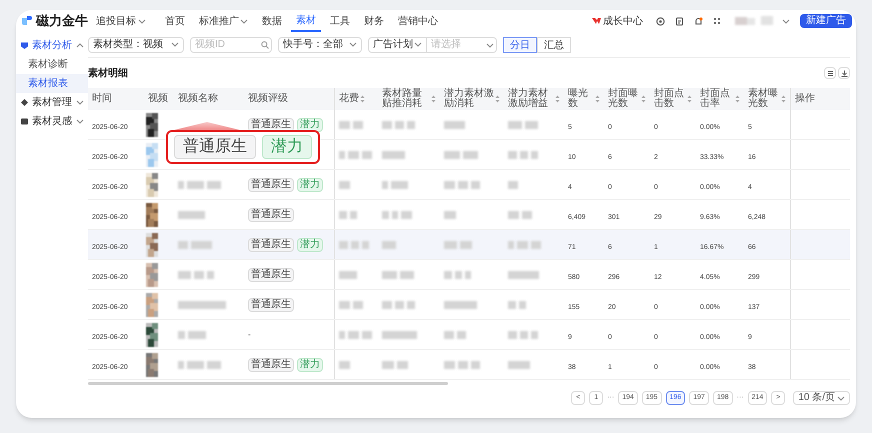 Image resolution: width=872 pixels, height=433 pixels. I want to click on goal-selector: 追投目标, so click(121, 21).